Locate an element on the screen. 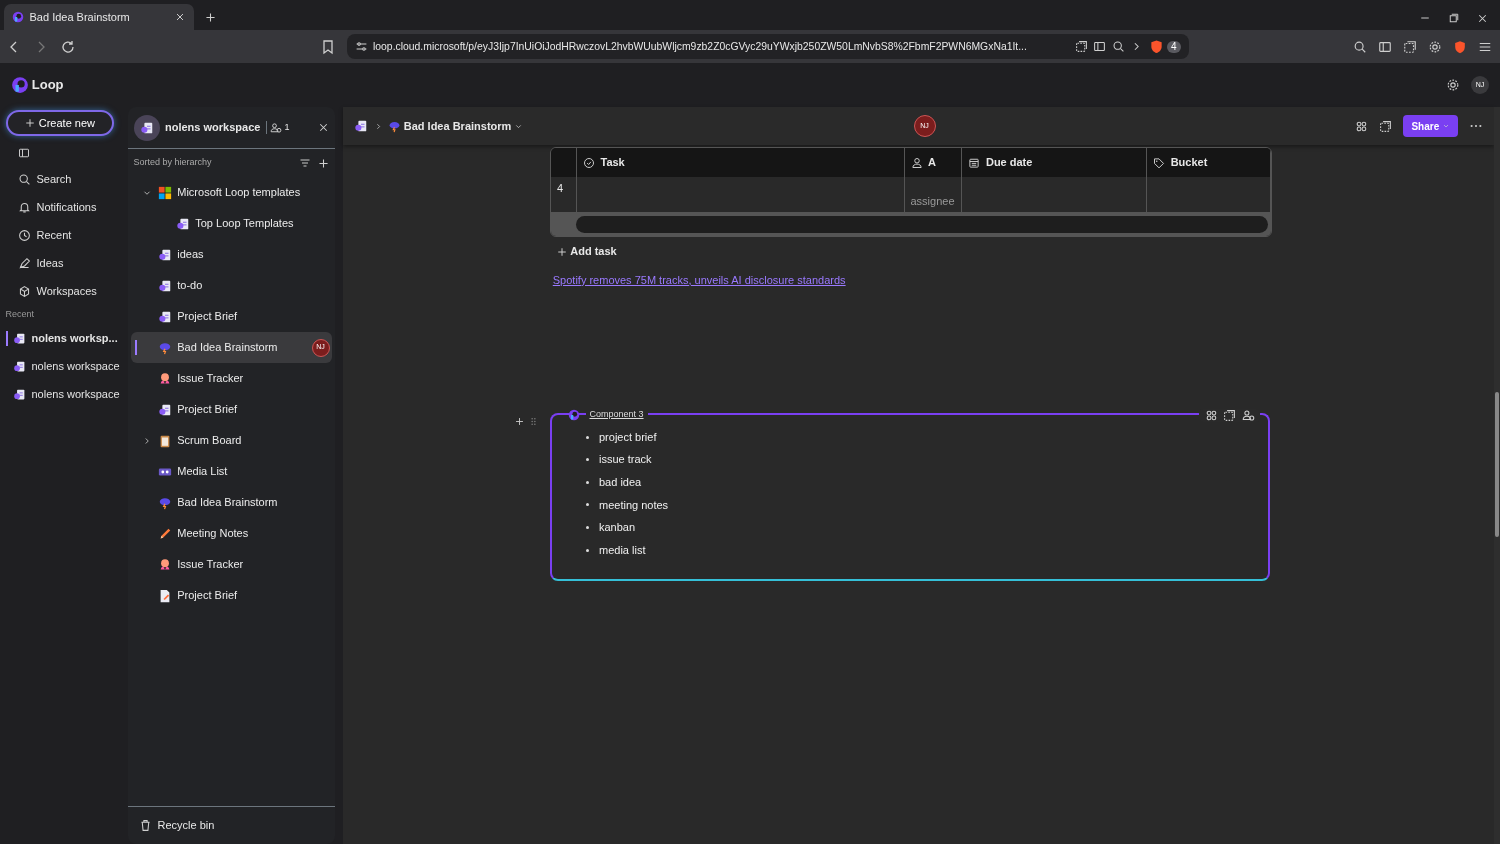 The image size is (1500, 844). restore-icon is located at coordinates (1453, 17).